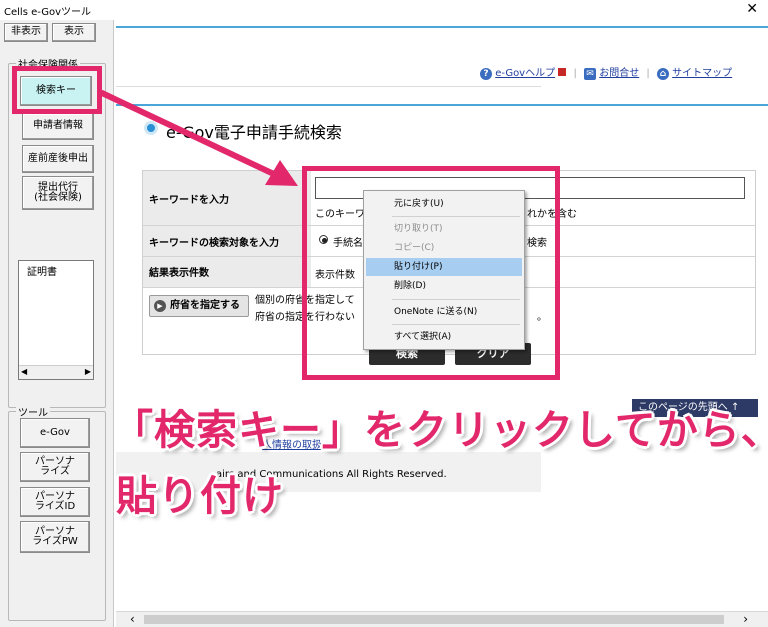 This screenshot has height=627, width=768. I want to click on instruction-caption-line1: 「検索キー」をクリックしてから、, so click(440, 430).